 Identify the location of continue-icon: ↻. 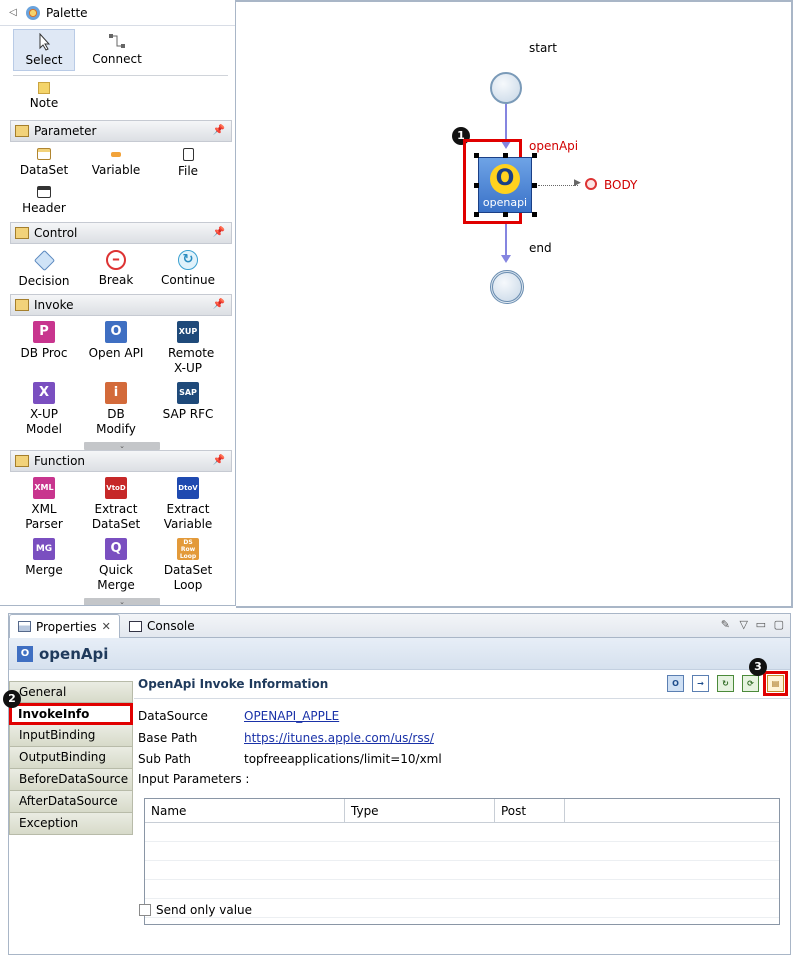
(188, 260).